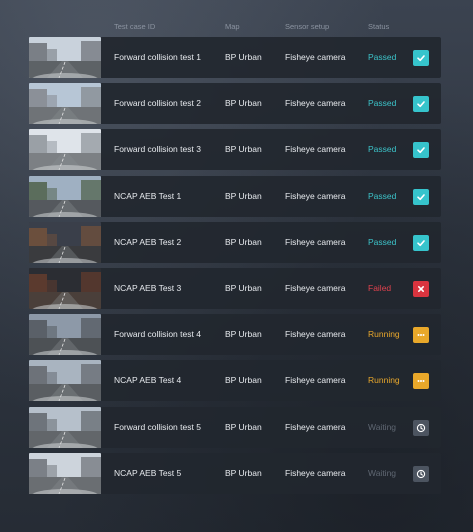 The height and width of the screenshot is (532, 473). I want to click on test-case-name: NCAP AEB Test 1, so click(148, 195).